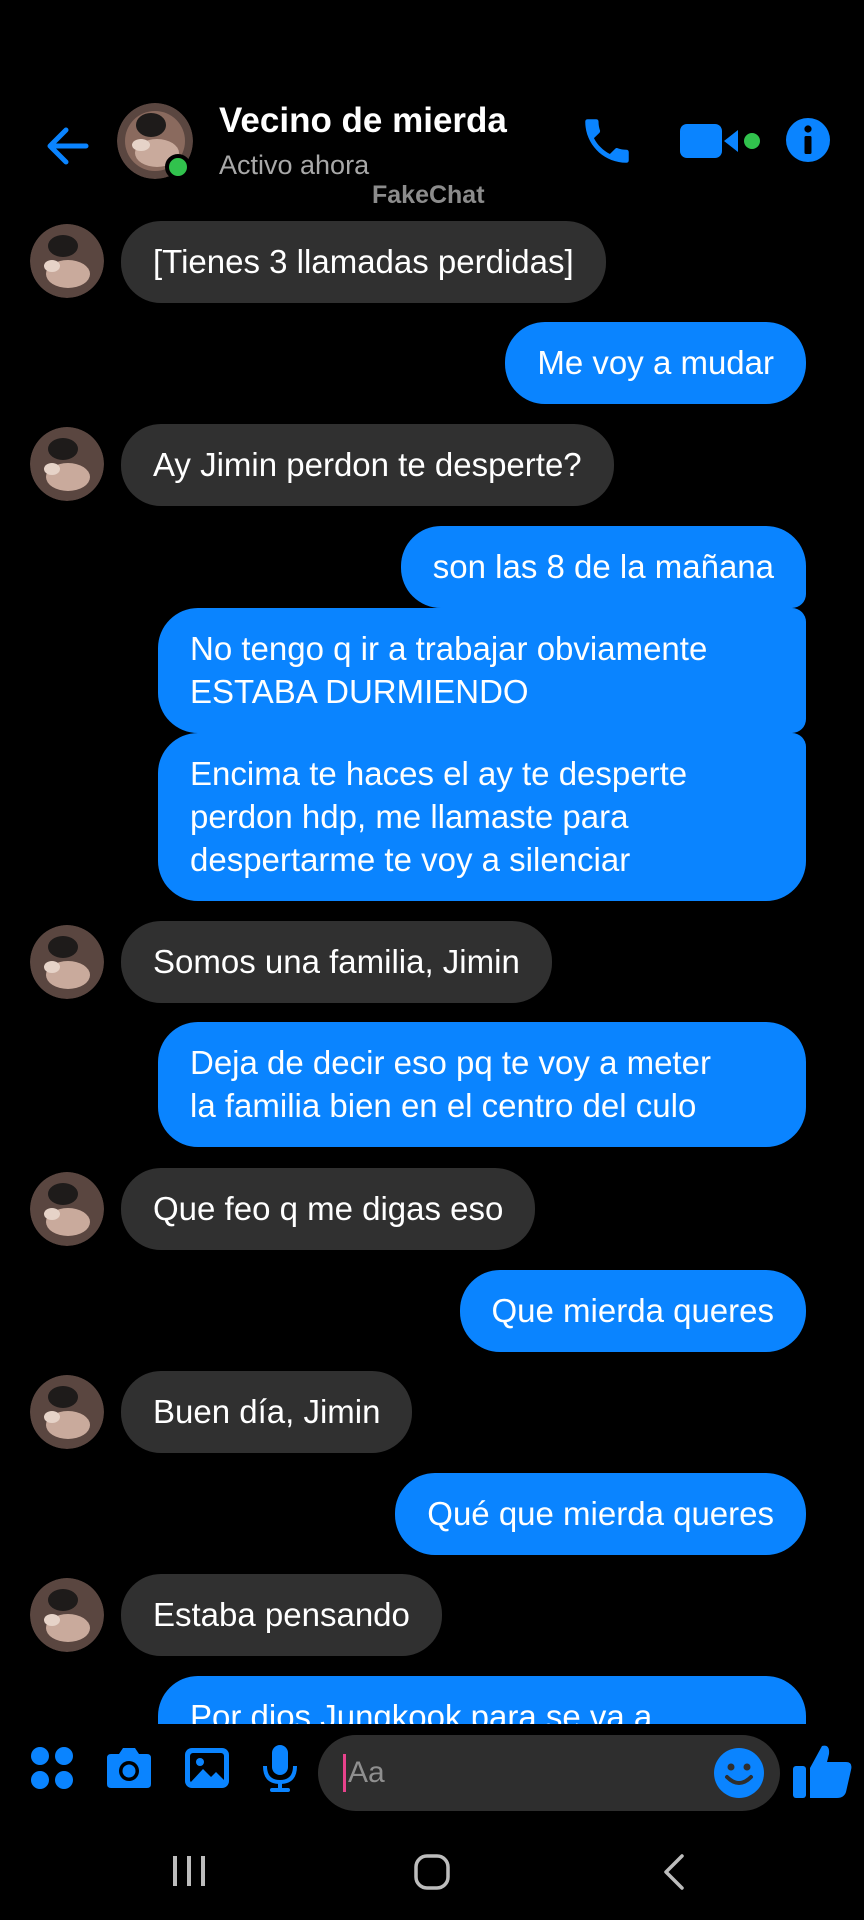 This screenshot has width=864, height=1920. I want to click on message-line: No tengo q ir a trabajar obviamente, so click(449, 648).